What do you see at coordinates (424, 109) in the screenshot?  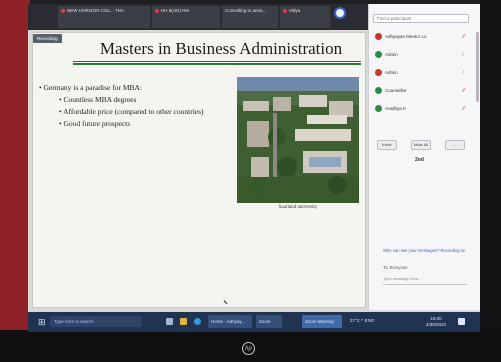 I see `participant-row: Aradhya K ⁄⁄` at bounding box center [424, 109].